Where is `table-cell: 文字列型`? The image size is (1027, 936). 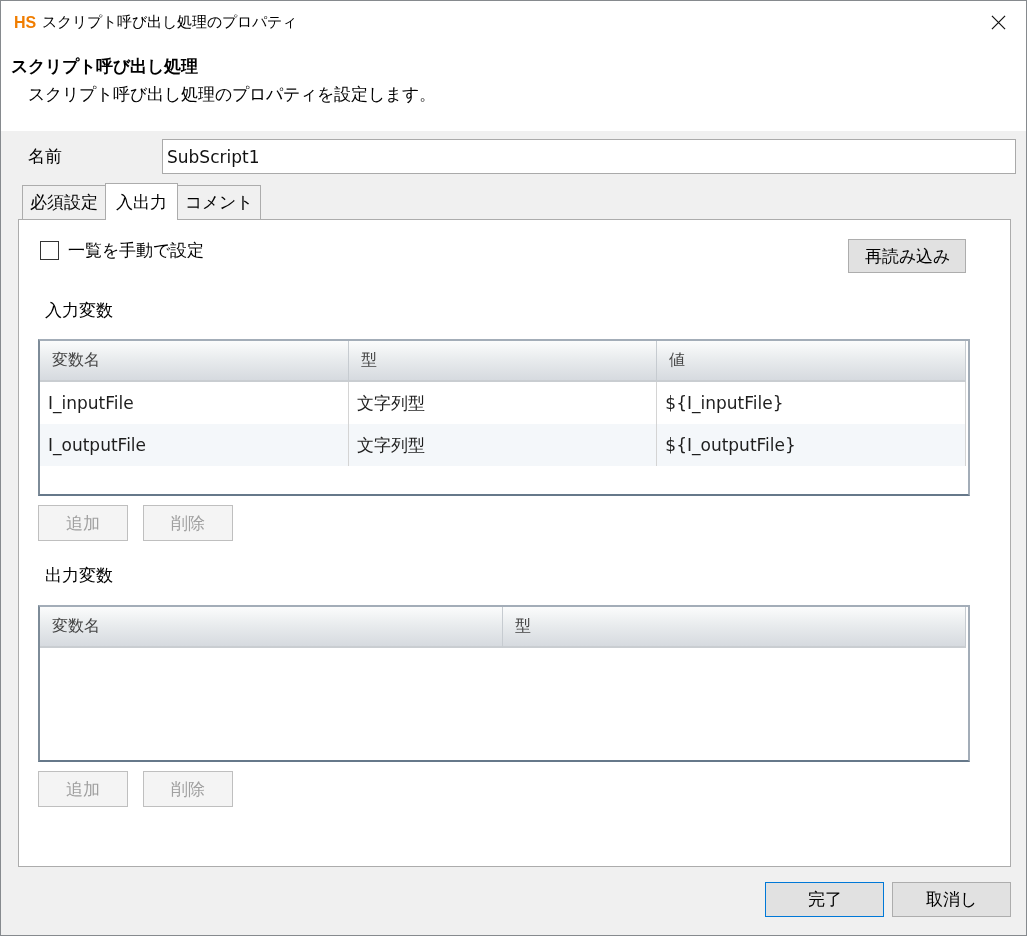 table-cell: 文字列型 is located at coordinates (503, 445).